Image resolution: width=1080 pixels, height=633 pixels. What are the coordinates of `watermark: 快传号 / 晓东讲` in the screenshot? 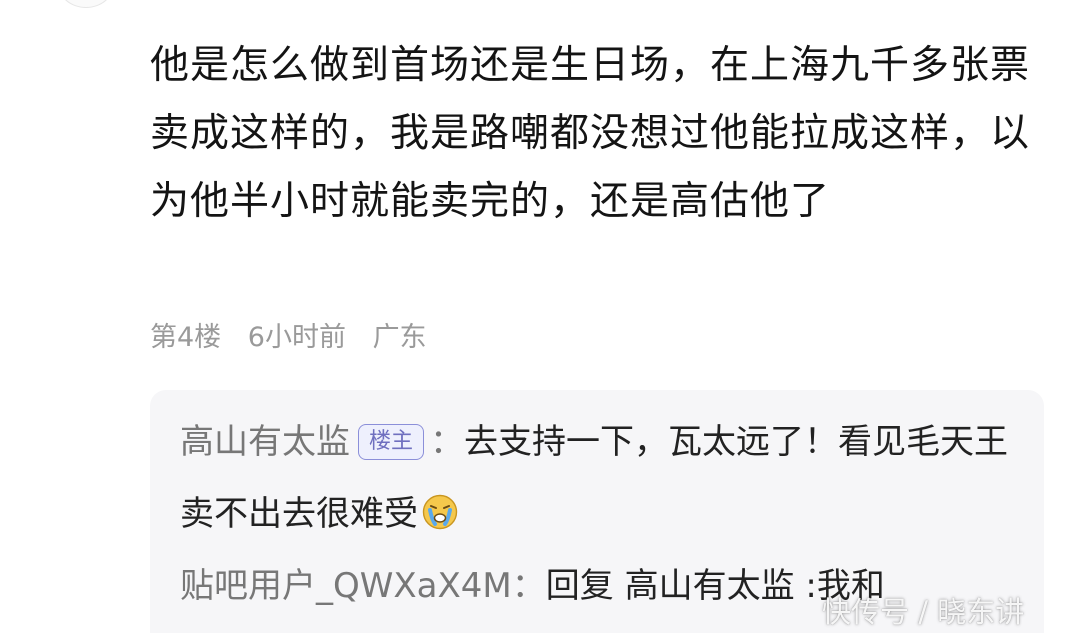 It's located at (923, 612).